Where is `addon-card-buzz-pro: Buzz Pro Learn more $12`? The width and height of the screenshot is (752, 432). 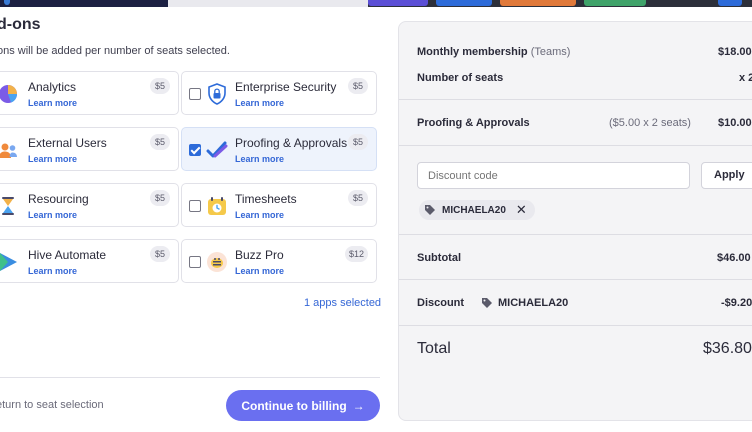 addon-card-buzz-pro: Buzz Pro Learn more $12 is located at coordinates (279, 261).